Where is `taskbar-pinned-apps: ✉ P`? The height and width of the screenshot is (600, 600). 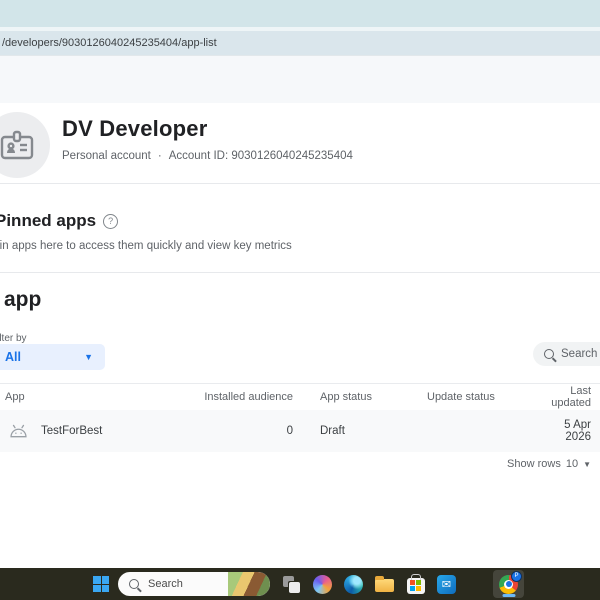 taskbar-pinned-apps: ✉ P is located at coordinates (400, 584).